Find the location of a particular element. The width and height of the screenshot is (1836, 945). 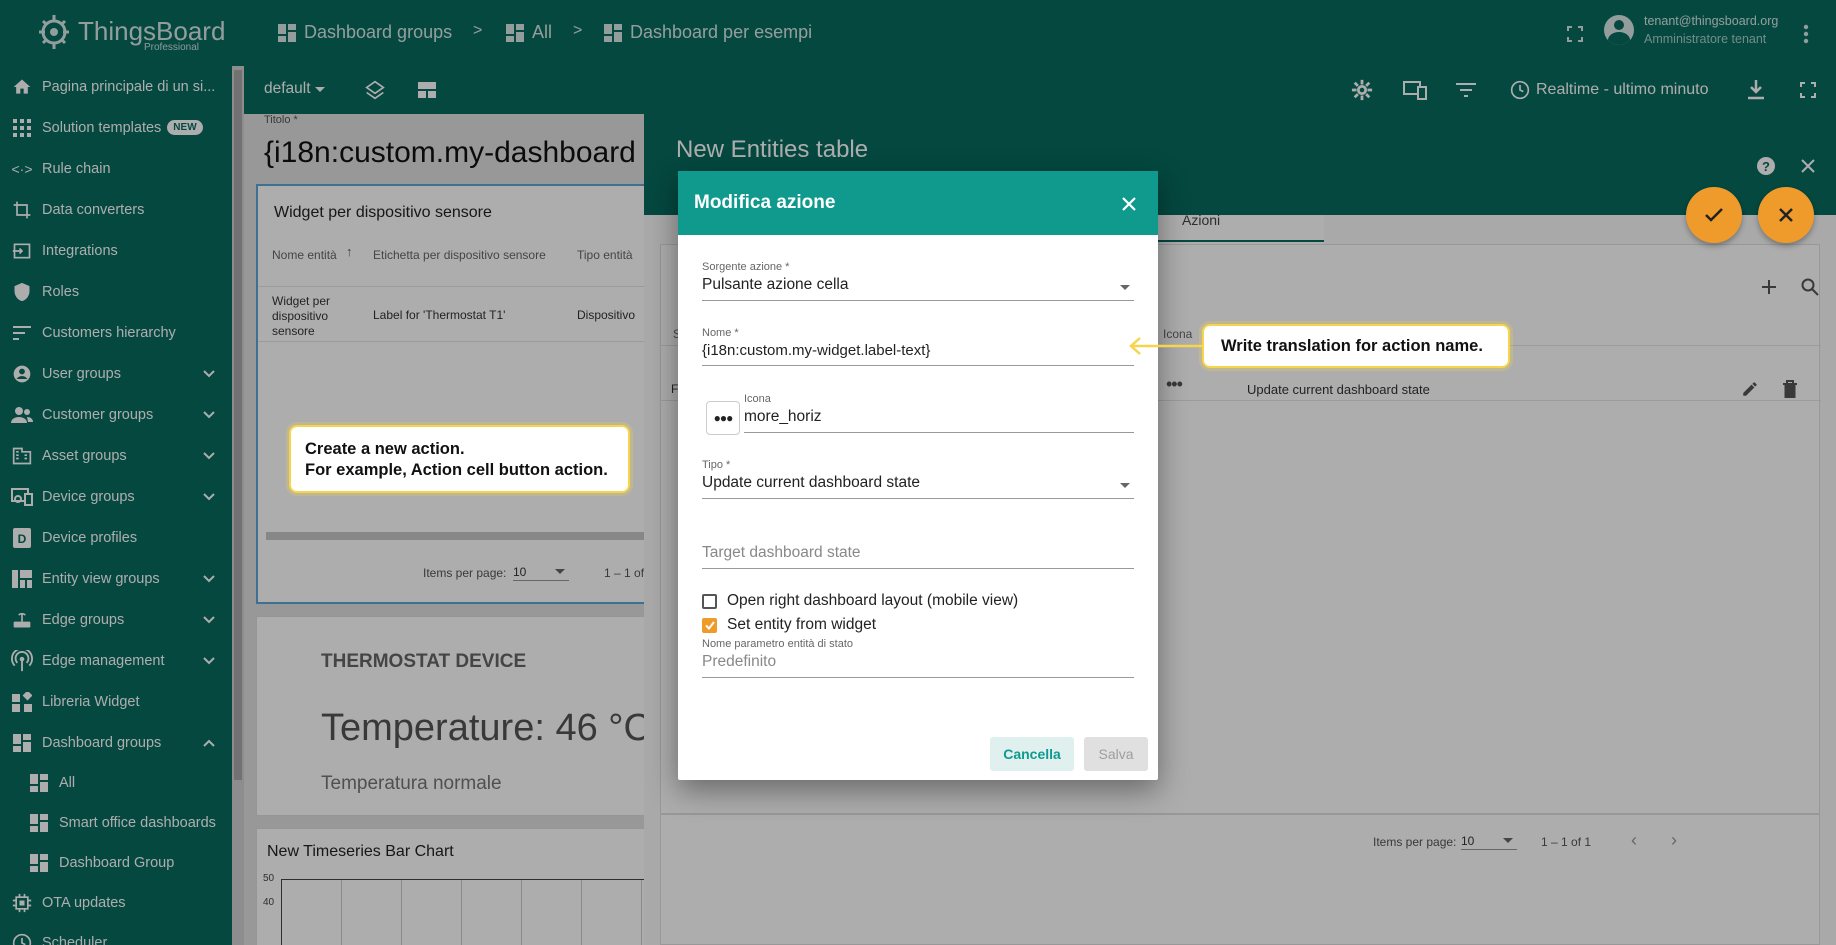

field-label: Nome parametro entità di stato is located at coordinates (778, 644).